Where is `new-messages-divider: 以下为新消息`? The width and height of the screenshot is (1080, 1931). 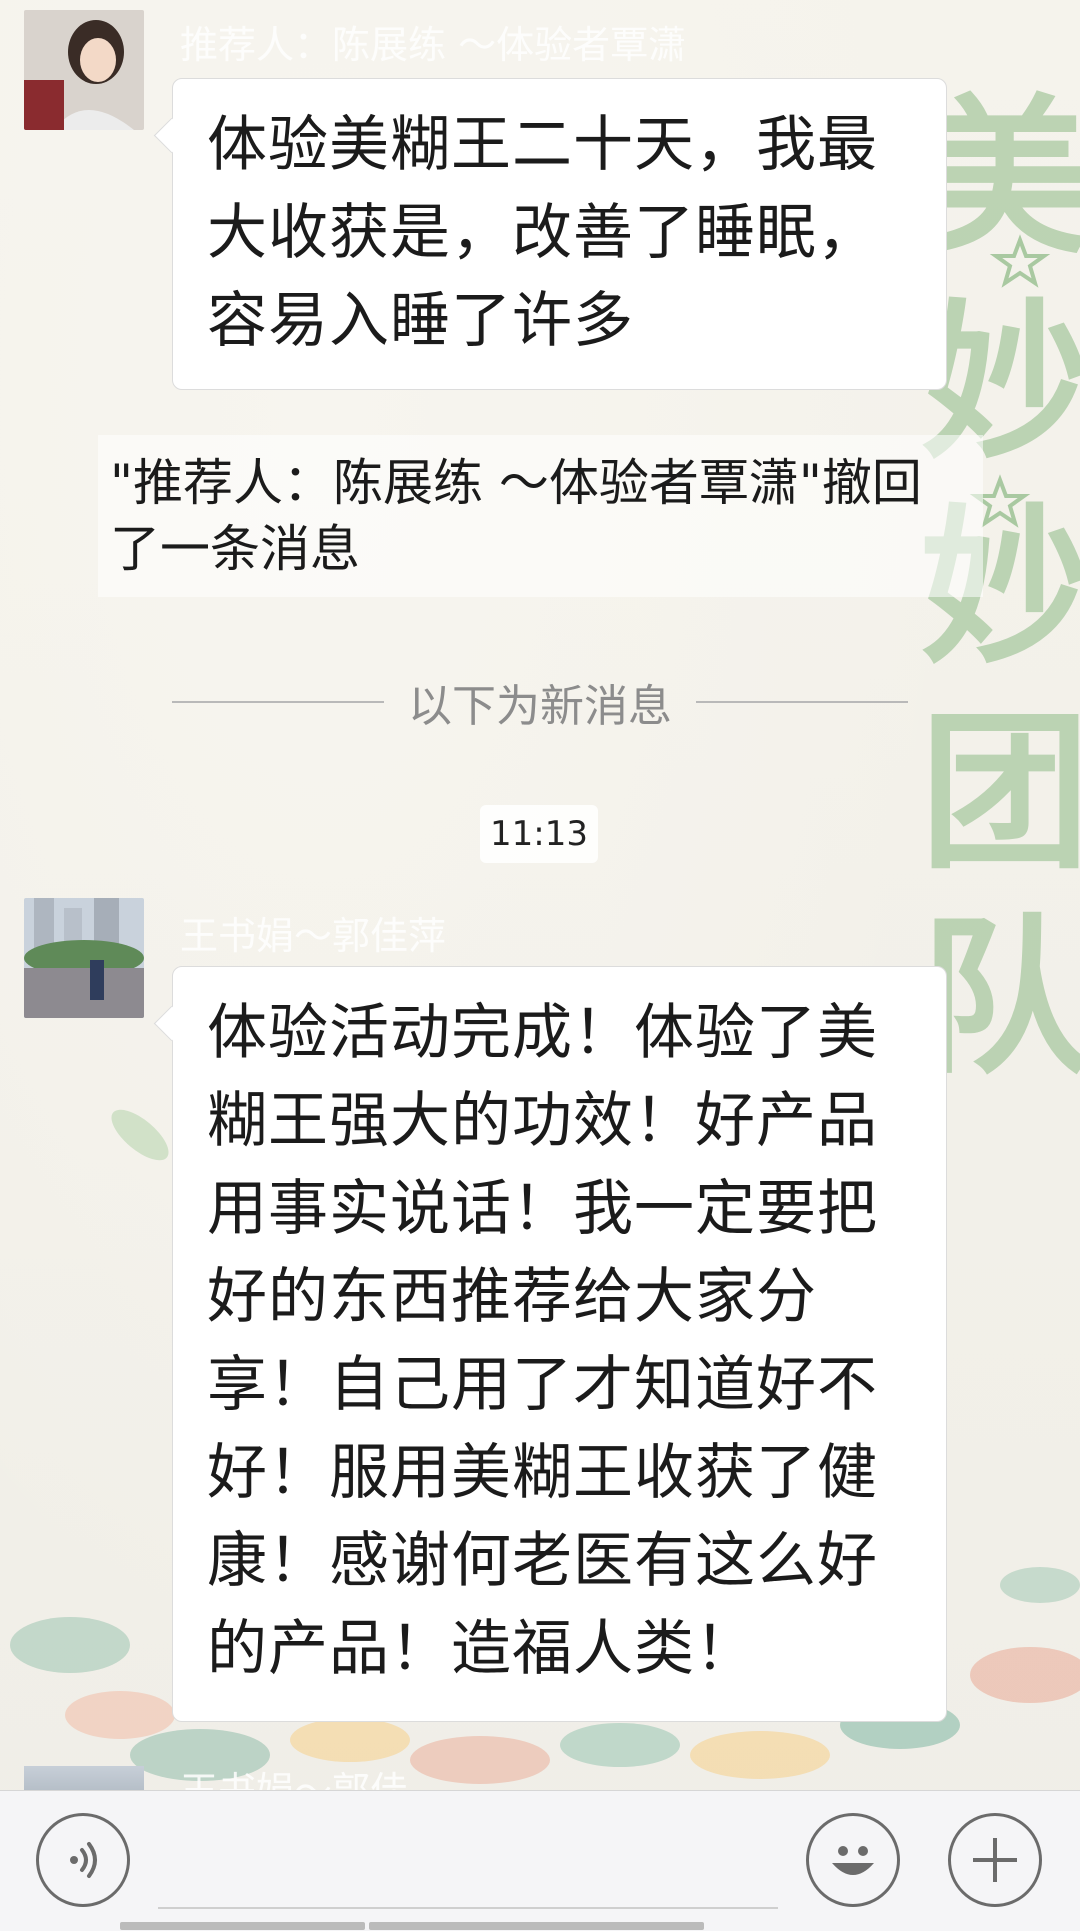 new-messages-divider: 以下为新消息 is located at coordinates (540, 702).